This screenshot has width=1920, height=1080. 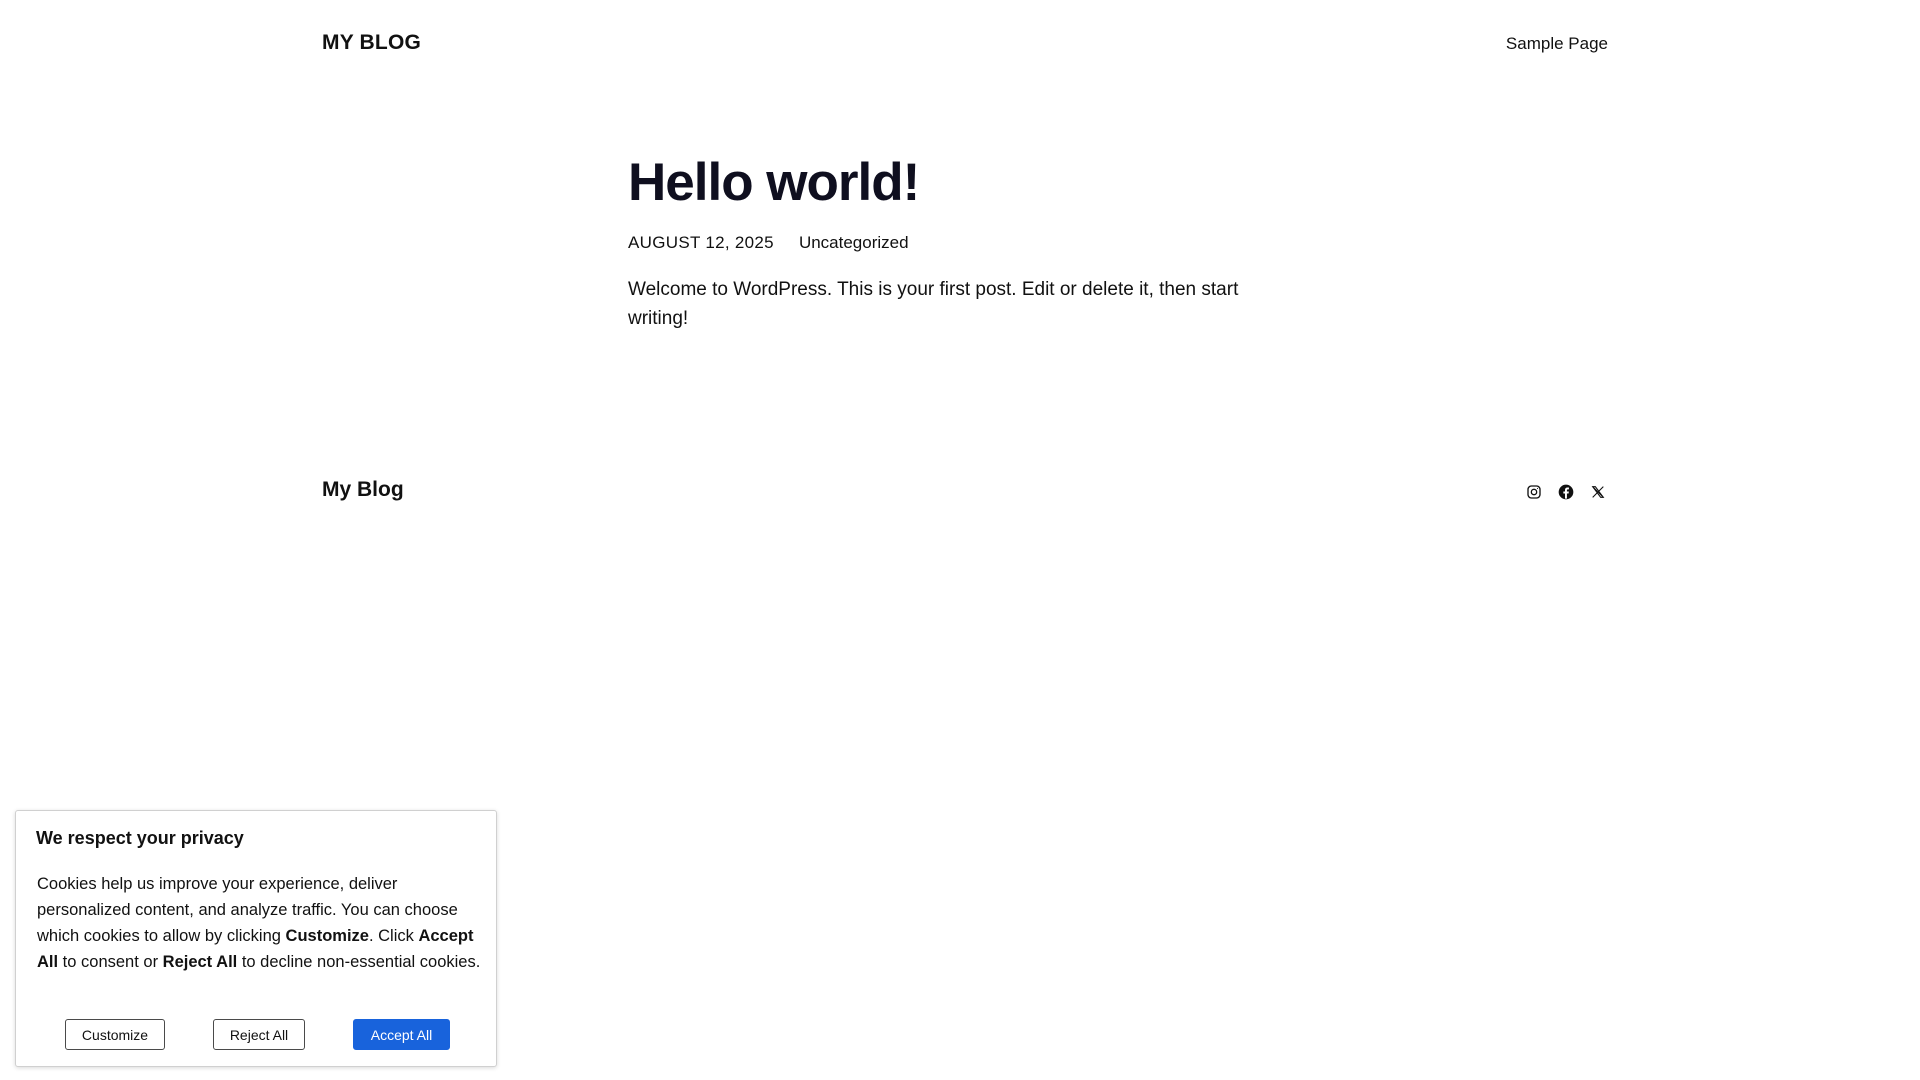 I want to click on cookie-text-bold-customize: Customize, so click(x=327, y=936).